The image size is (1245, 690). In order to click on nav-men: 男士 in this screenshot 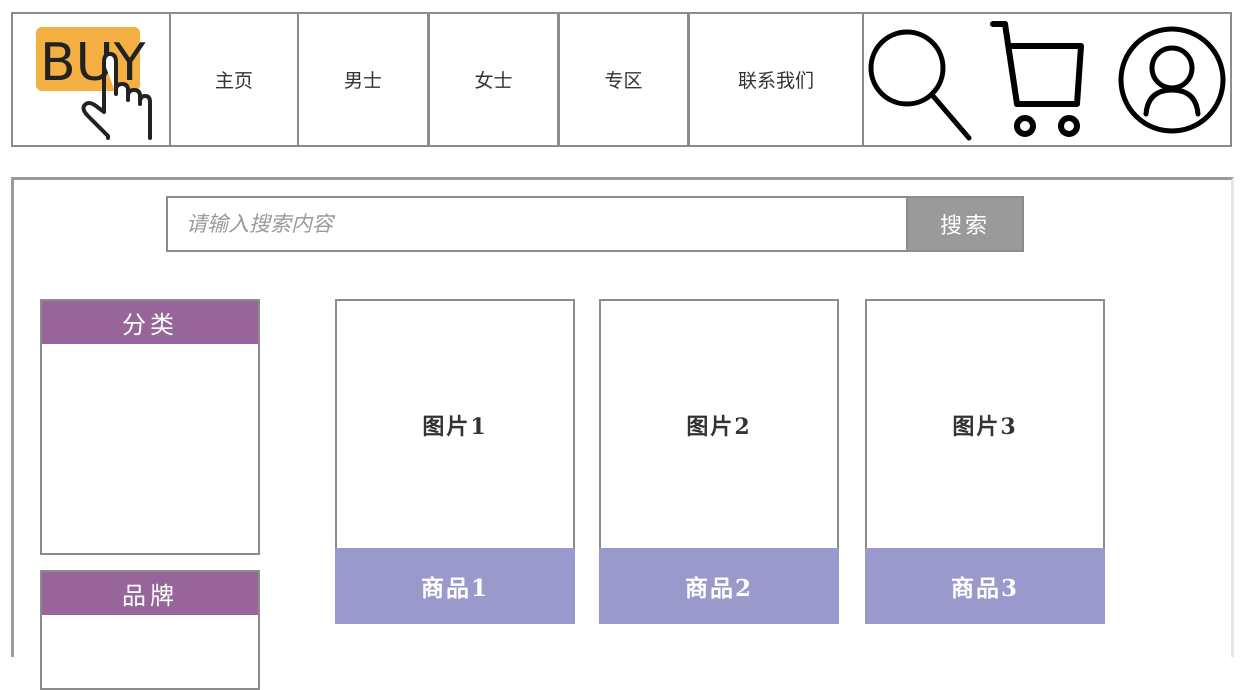, I will do `click(364, 79)`.